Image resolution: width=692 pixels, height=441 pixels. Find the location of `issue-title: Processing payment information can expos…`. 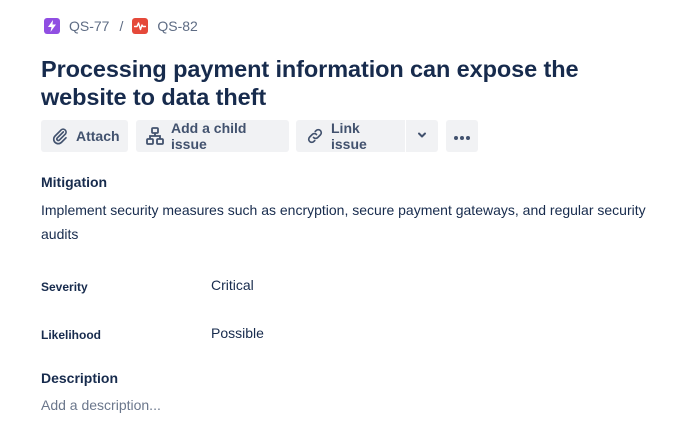

issue-title: Processing payment information can expos… is located at coordinates (351, 83).